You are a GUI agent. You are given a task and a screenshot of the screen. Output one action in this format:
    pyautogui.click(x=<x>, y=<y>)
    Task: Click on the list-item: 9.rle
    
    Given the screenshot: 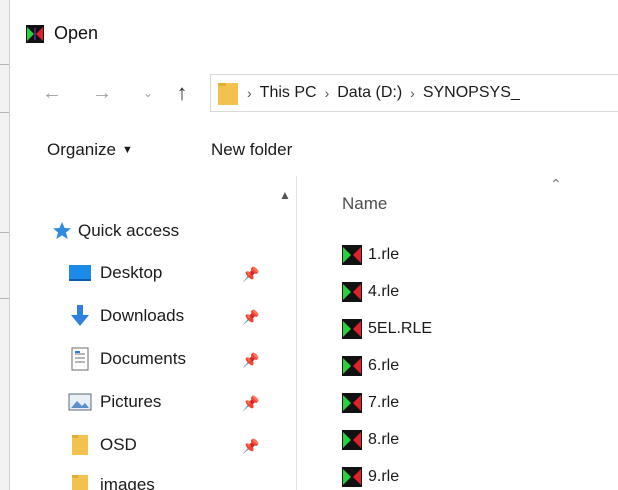 What is the action you would take?
    pyautogui.click(x=370, y=476)
    